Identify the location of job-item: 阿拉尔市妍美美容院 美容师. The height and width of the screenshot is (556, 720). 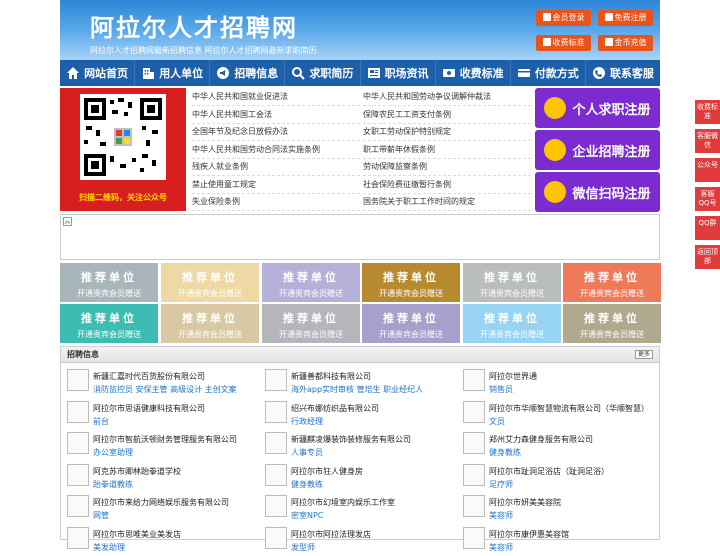
(552, 508).